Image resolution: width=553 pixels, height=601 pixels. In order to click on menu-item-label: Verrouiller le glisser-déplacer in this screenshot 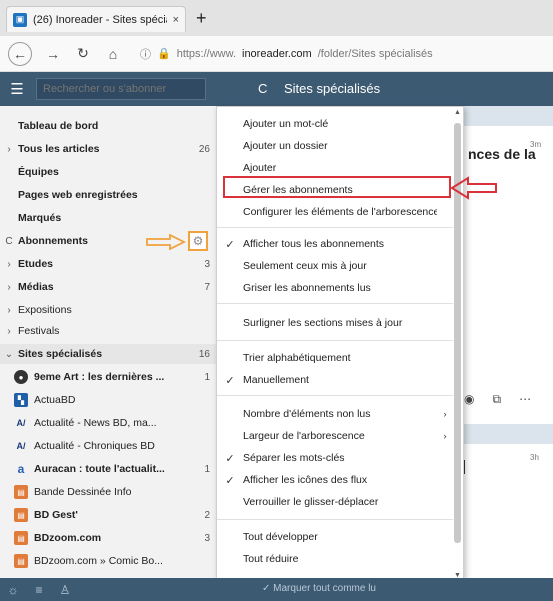, I will do `click(311, 502)`.